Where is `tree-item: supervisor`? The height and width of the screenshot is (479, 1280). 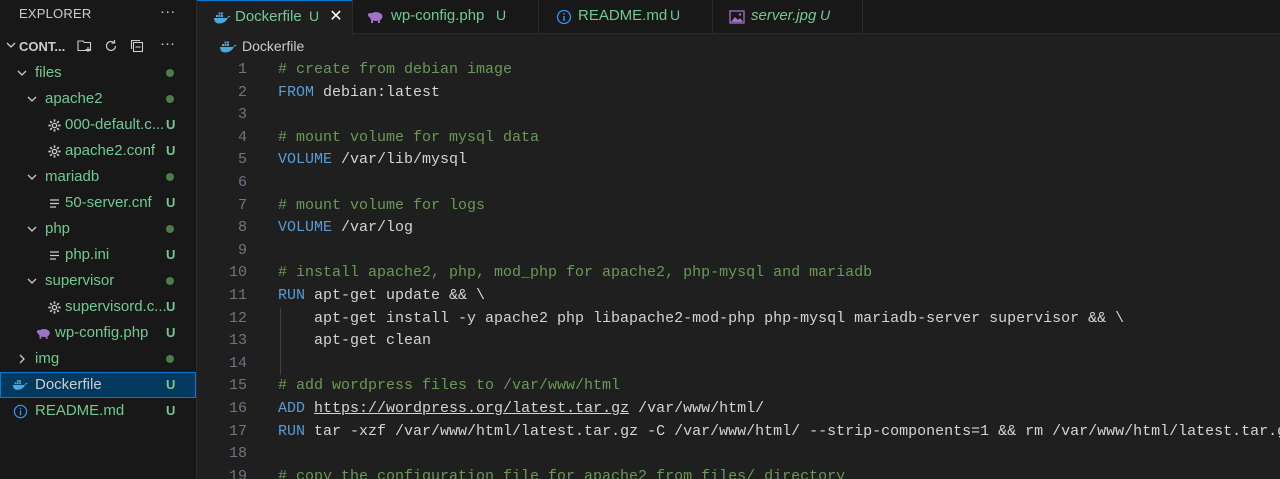
tree-item: supervisor is located at coordinates (98, 281).